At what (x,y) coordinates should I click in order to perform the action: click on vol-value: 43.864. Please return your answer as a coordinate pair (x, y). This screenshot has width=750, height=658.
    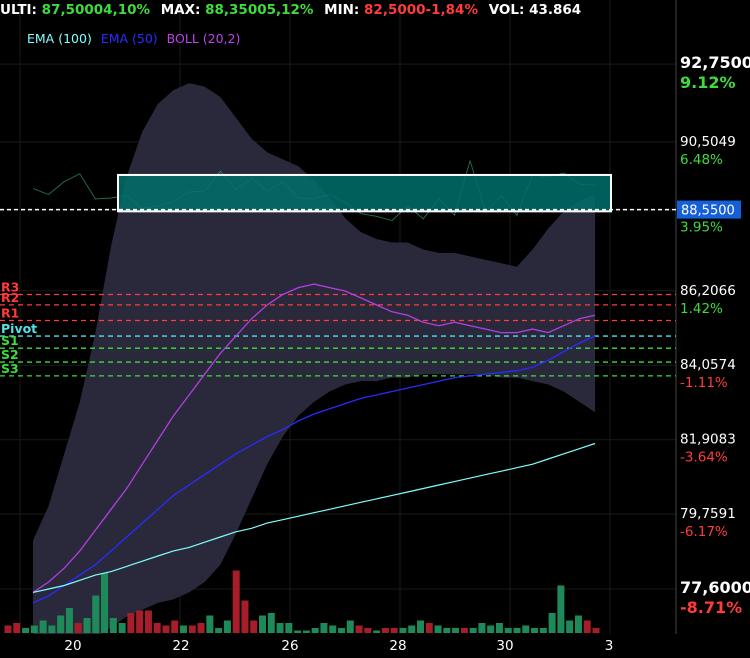
    Looking at the image, I should click on (555, 10).